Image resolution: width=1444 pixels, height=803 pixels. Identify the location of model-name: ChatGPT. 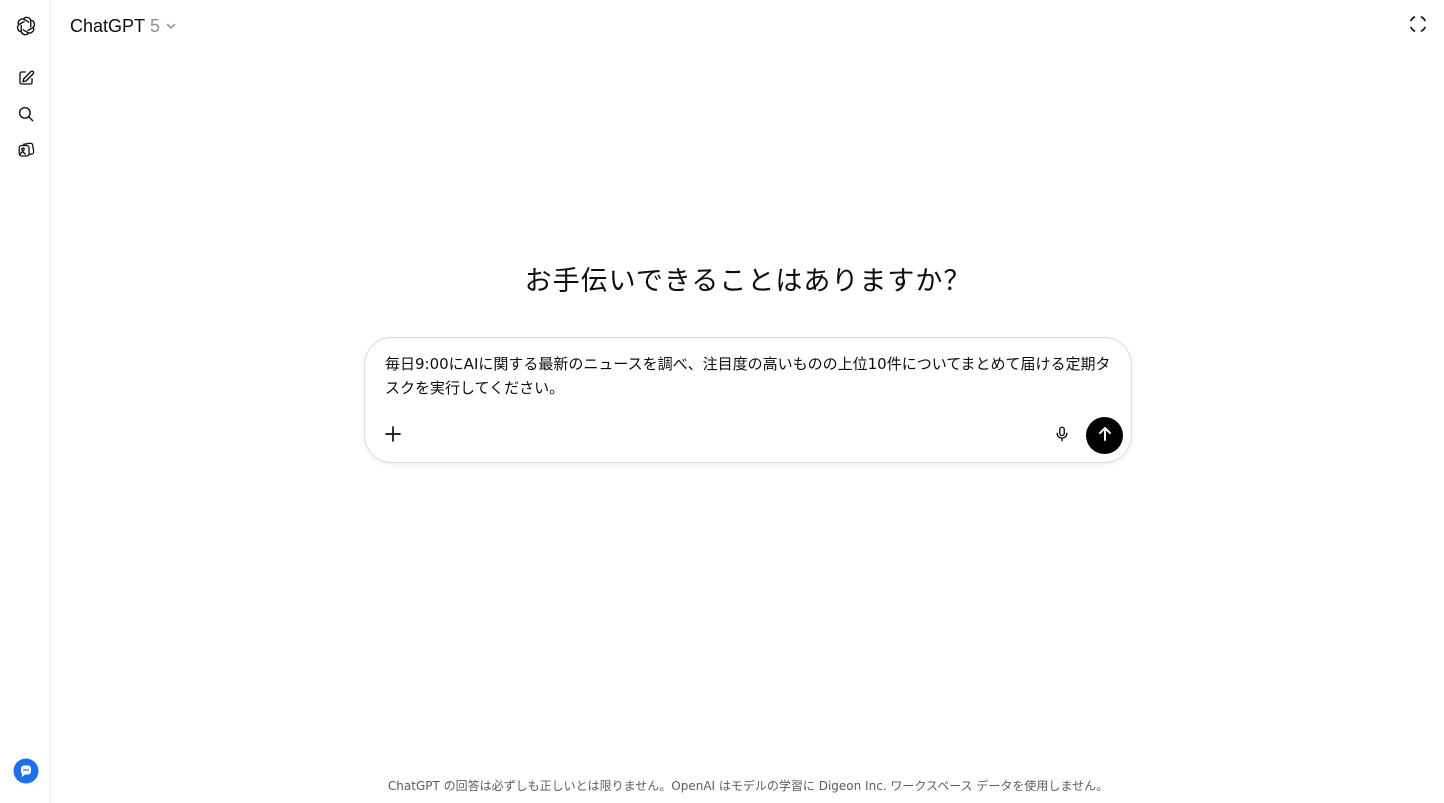
(108, 25).